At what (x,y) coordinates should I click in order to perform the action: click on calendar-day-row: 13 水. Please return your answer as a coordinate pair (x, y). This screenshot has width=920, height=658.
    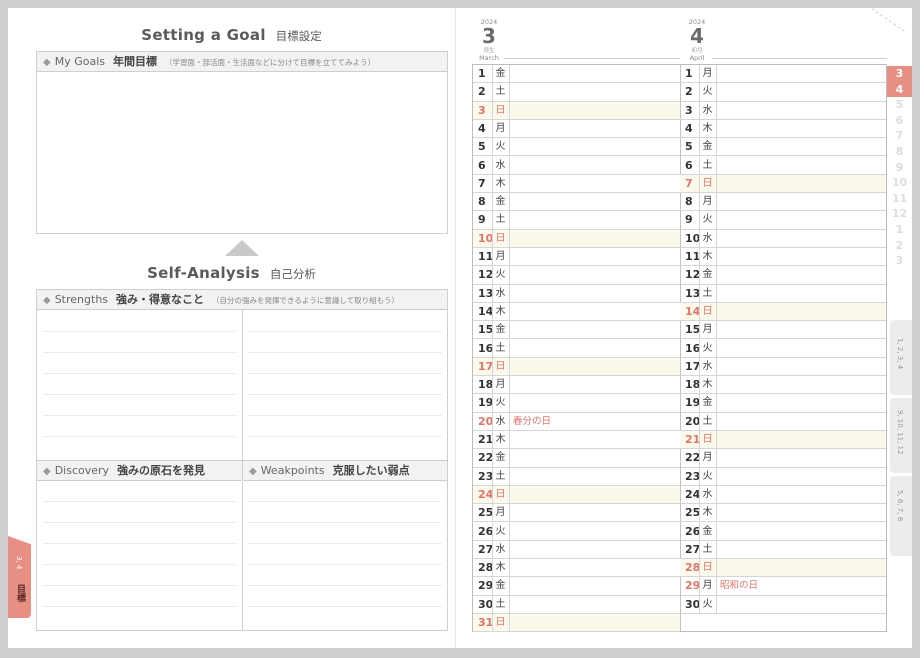
    Looking at the image, I should click on (576, 293).